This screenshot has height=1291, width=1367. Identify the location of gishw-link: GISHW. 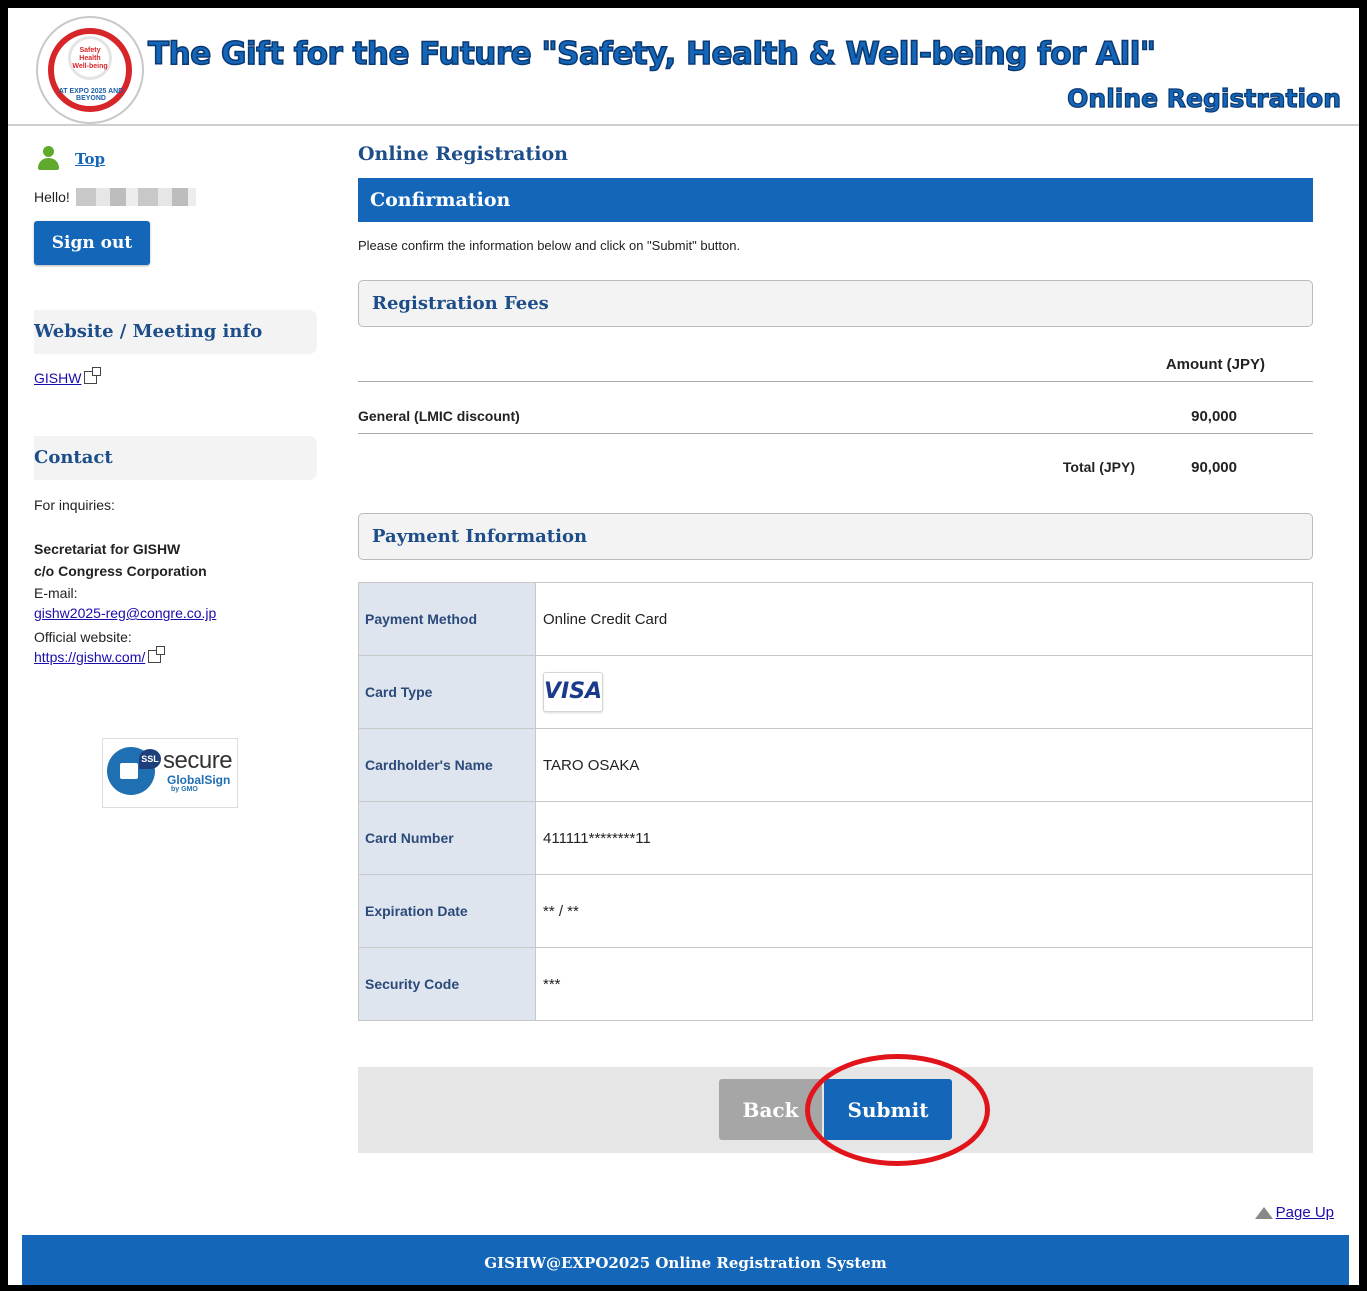
(68, 376).